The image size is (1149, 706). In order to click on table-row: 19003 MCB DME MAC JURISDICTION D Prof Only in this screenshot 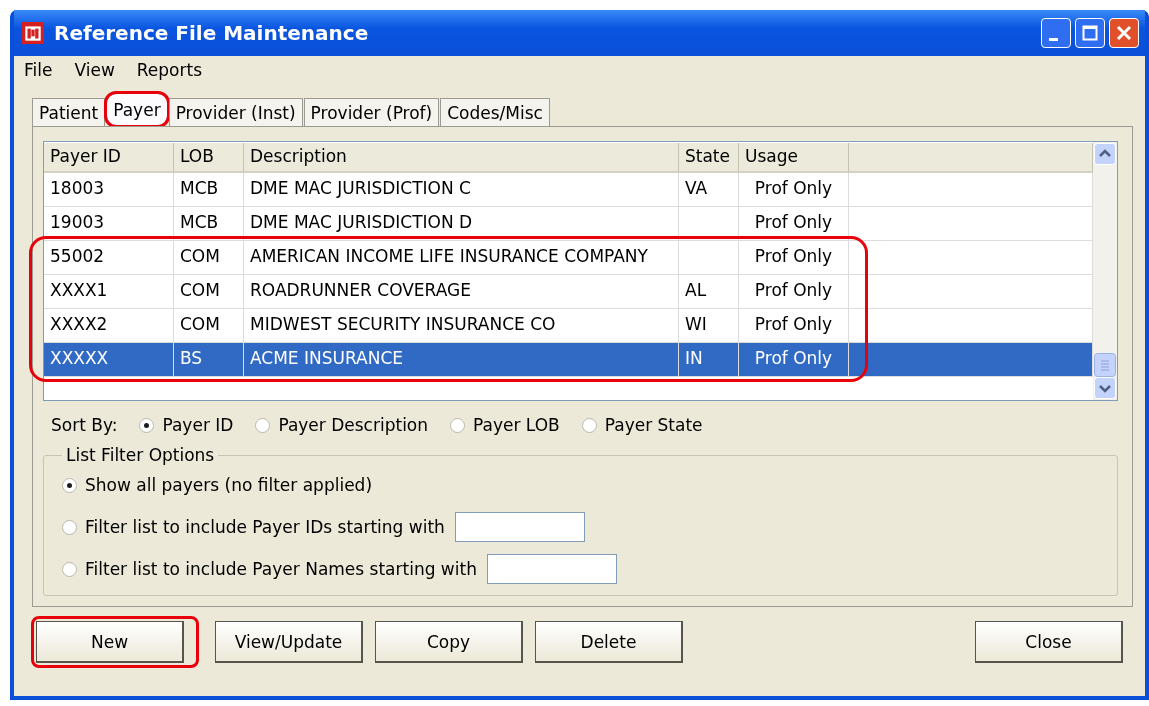, I will do `click(568, 224)`.